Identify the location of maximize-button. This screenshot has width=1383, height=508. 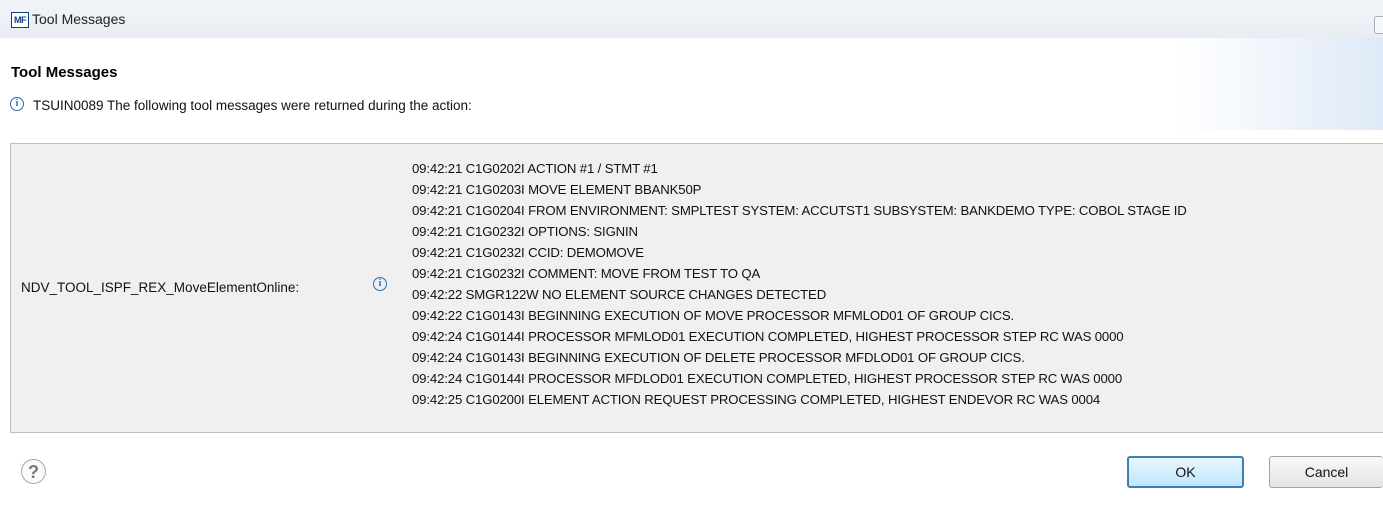
(1378, 25).